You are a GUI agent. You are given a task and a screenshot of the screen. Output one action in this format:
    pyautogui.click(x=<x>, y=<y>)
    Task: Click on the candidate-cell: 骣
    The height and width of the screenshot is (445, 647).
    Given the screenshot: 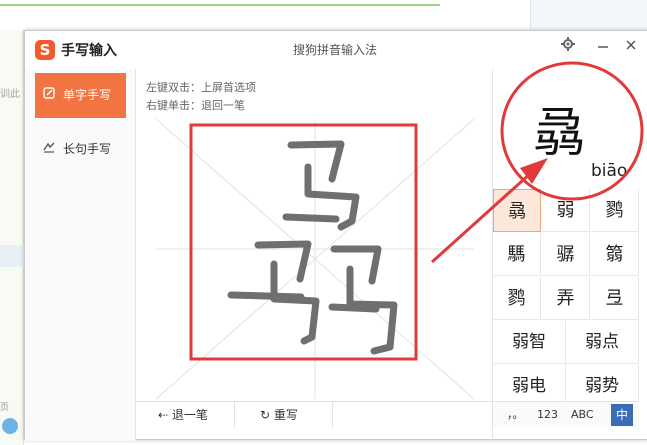 What is the action you would take?
    pyautogui.click(x=566, y=254)
    